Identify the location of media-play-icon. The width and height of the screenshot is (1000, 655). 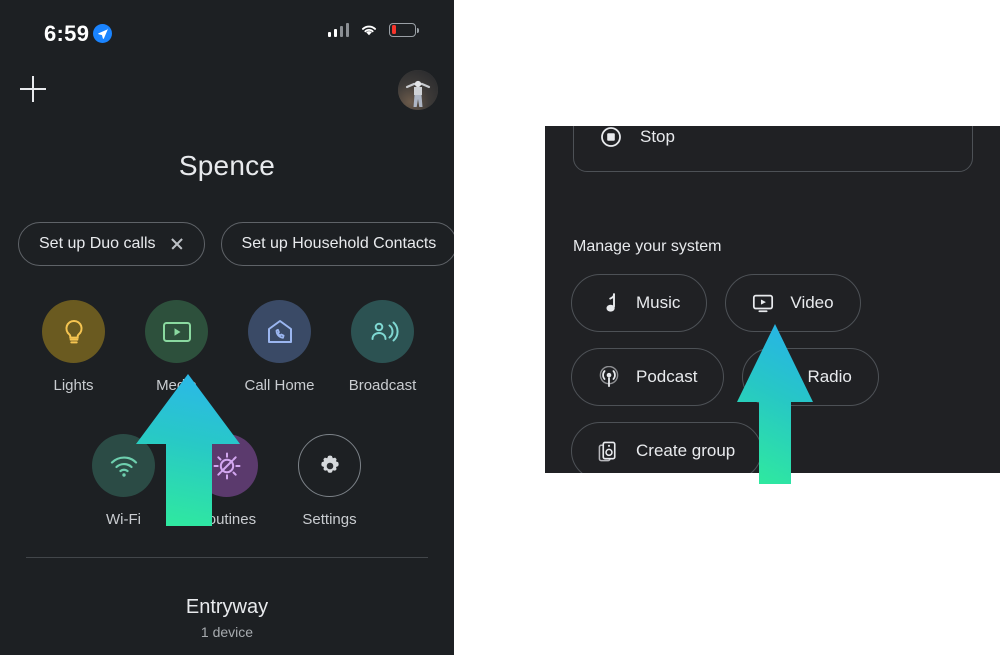
(176, 331).